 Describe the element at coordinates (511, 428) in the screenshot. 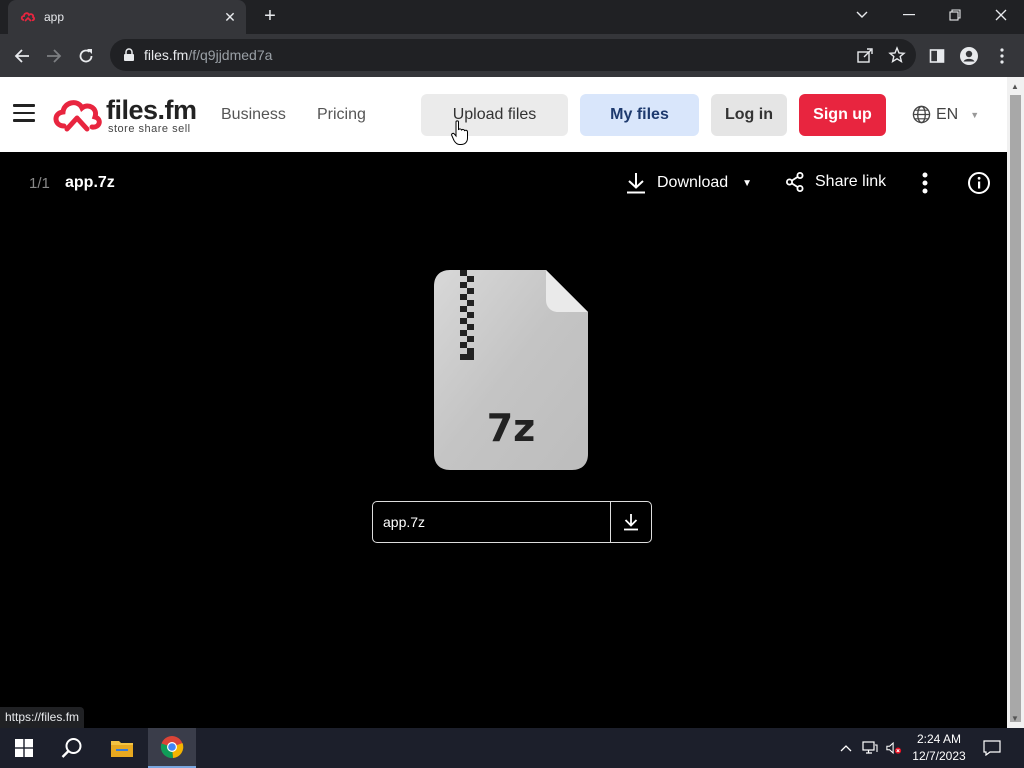

I see `file-extension-label: 7z` at that location.